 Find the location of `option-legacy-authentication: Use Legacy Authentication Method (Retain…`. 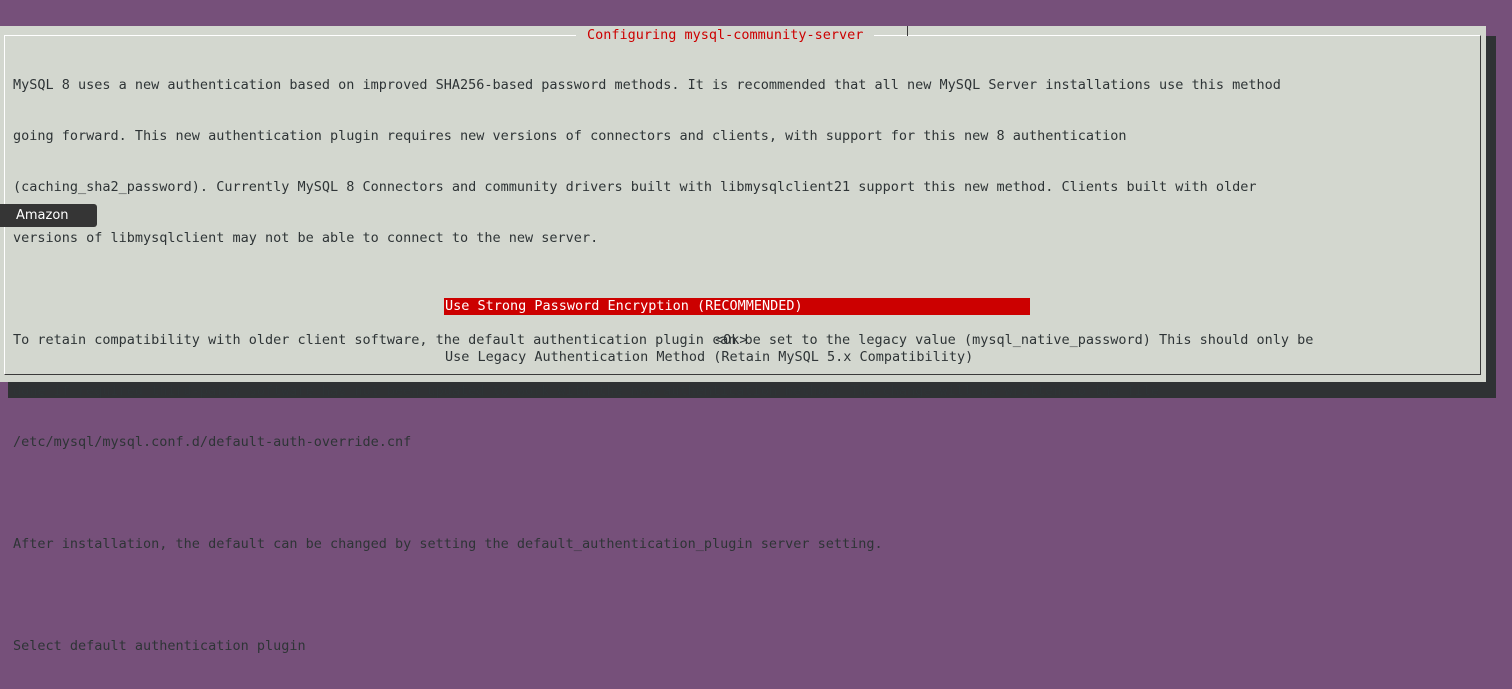

option-legacy-authentication: Use Legacy Authentication Method (Retain… is located at coordinates (737, 357).